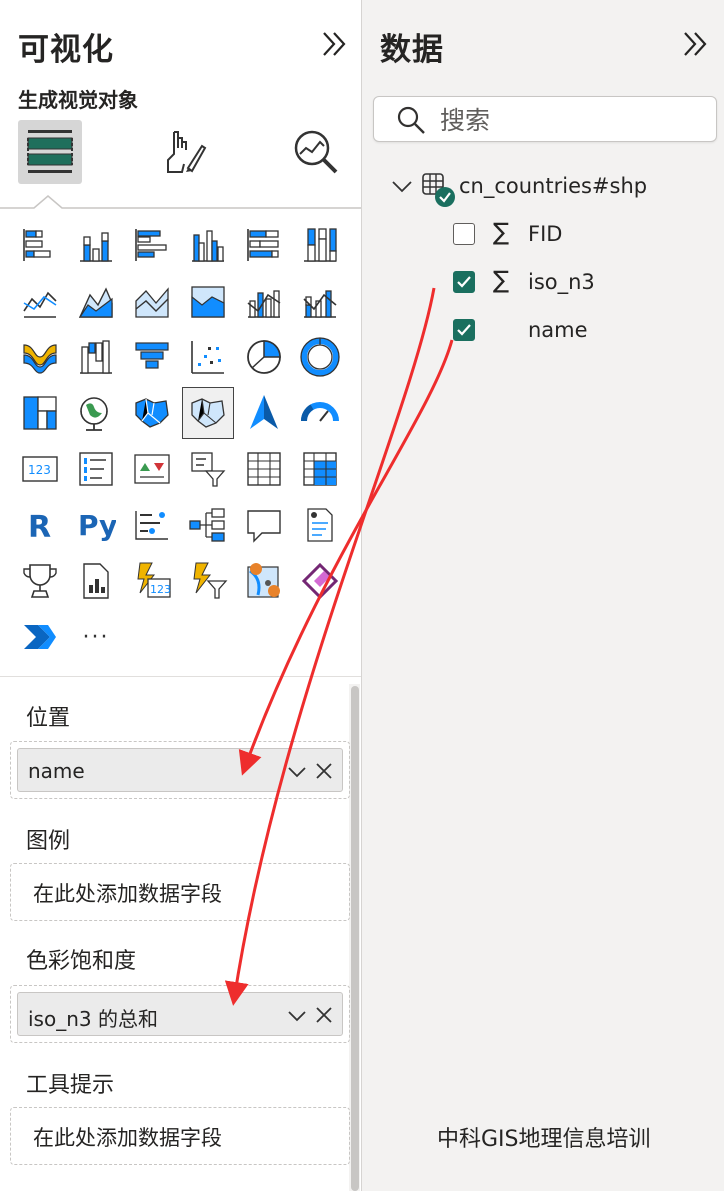 This screenshot has width=724, height=1191. Describe the element at coordinates (264, 525) in the screenshot. I see `visual-type-qa` at that location.